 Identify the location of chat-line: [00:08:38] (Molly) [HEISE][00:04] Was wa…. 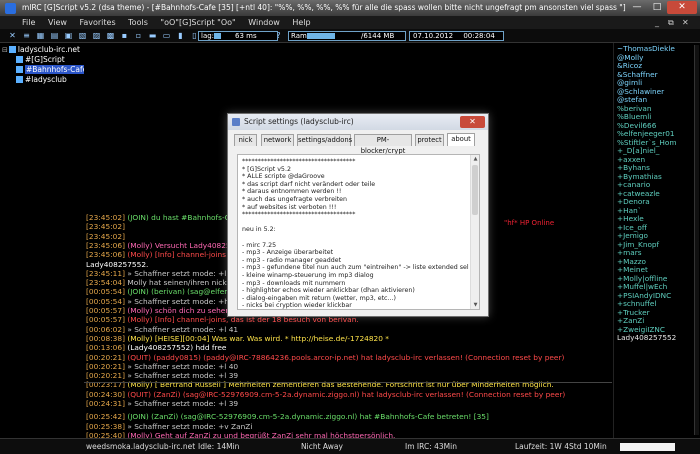
(348, 338).